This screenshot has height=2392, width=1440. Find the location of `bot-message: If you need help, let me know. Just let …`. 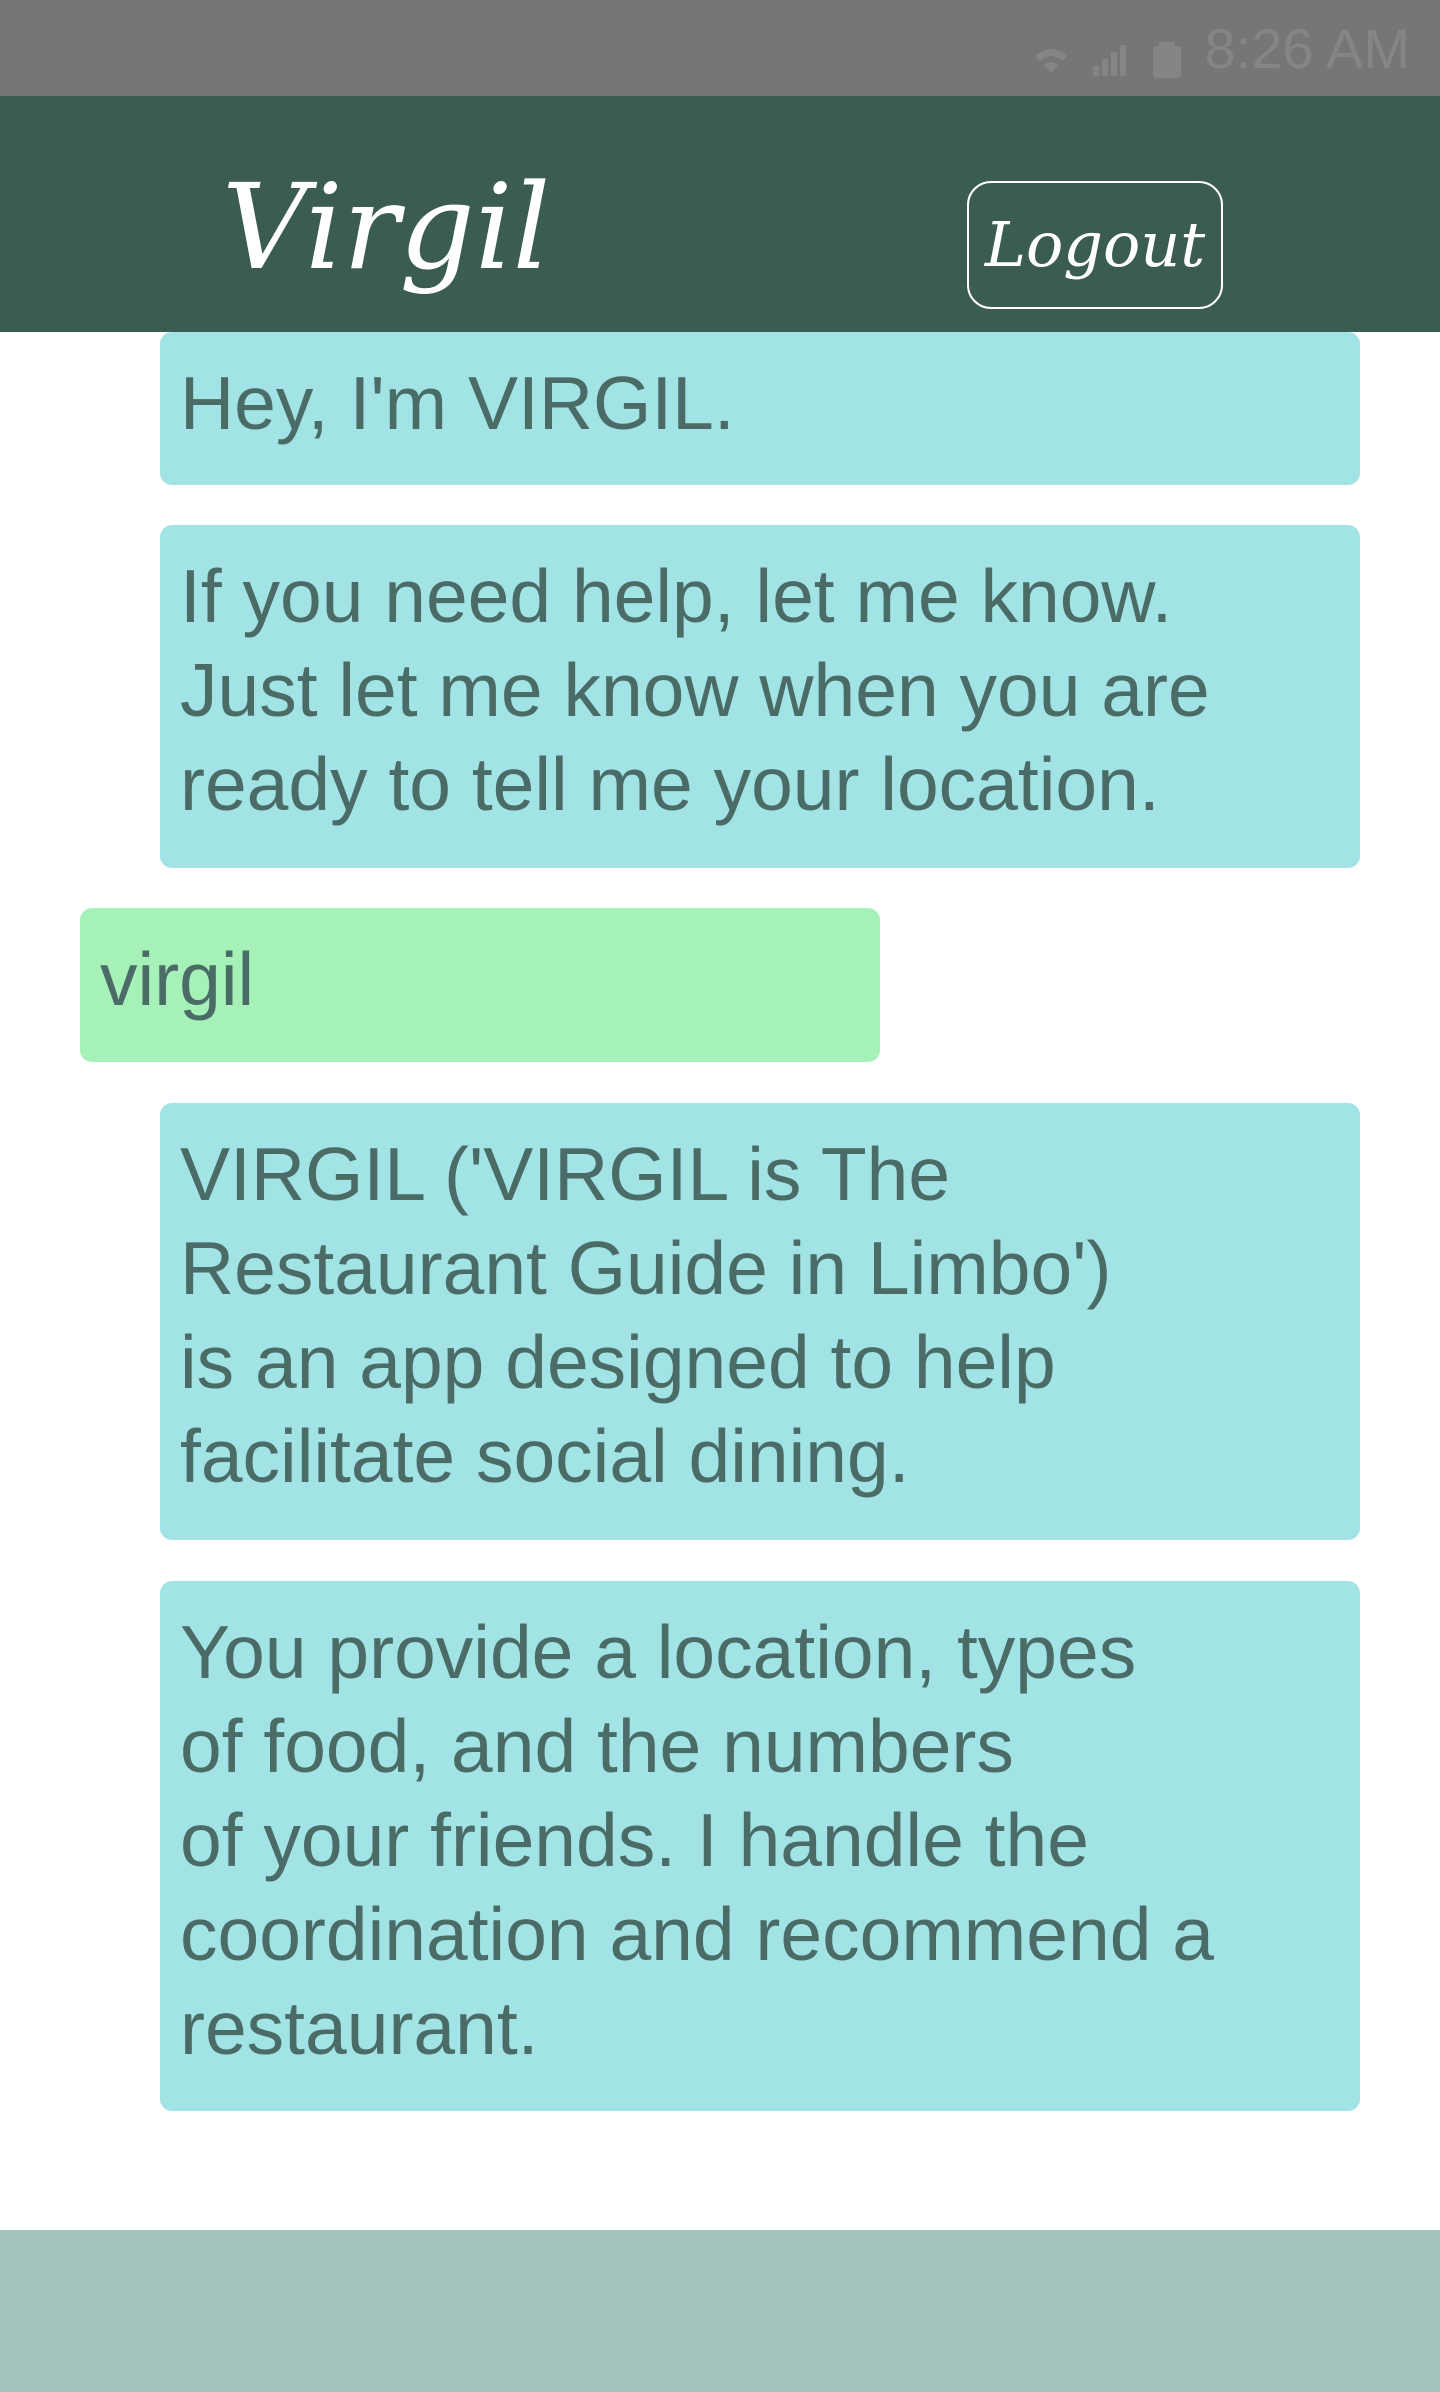

bot-message: If you need help, let me know. Just let … is located at coordinates (760, 696).